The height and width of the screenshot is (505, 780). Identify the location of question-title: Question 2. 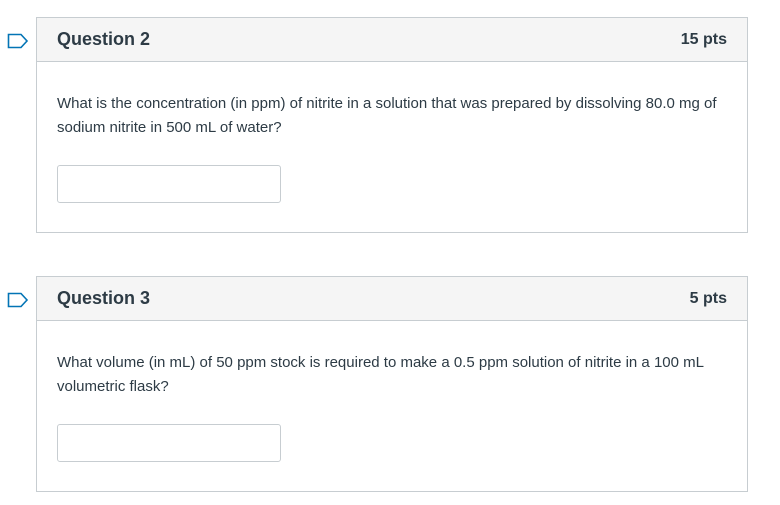
(104, 39).